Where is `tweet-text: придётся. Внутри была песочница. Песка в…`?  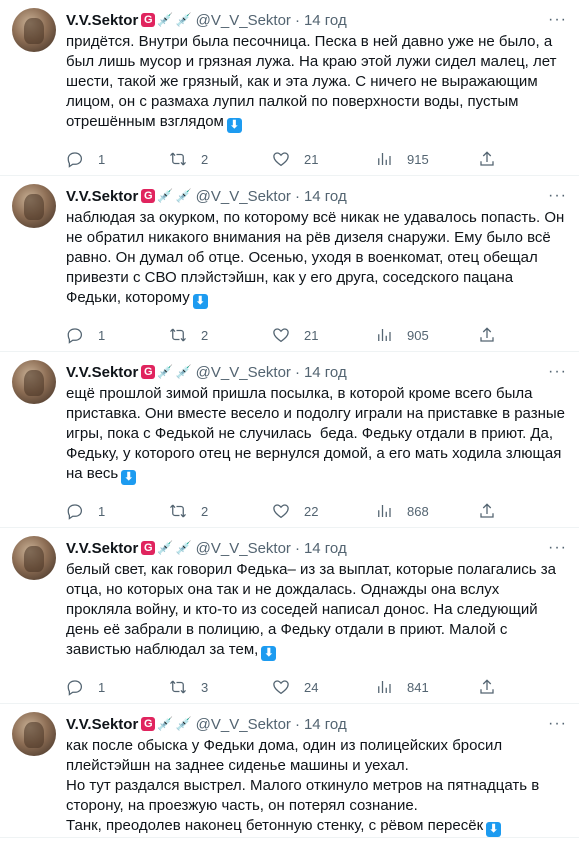
tweet-text: придётся. Внутри была песочница. Песка в… is located at coordinates (316, 82).